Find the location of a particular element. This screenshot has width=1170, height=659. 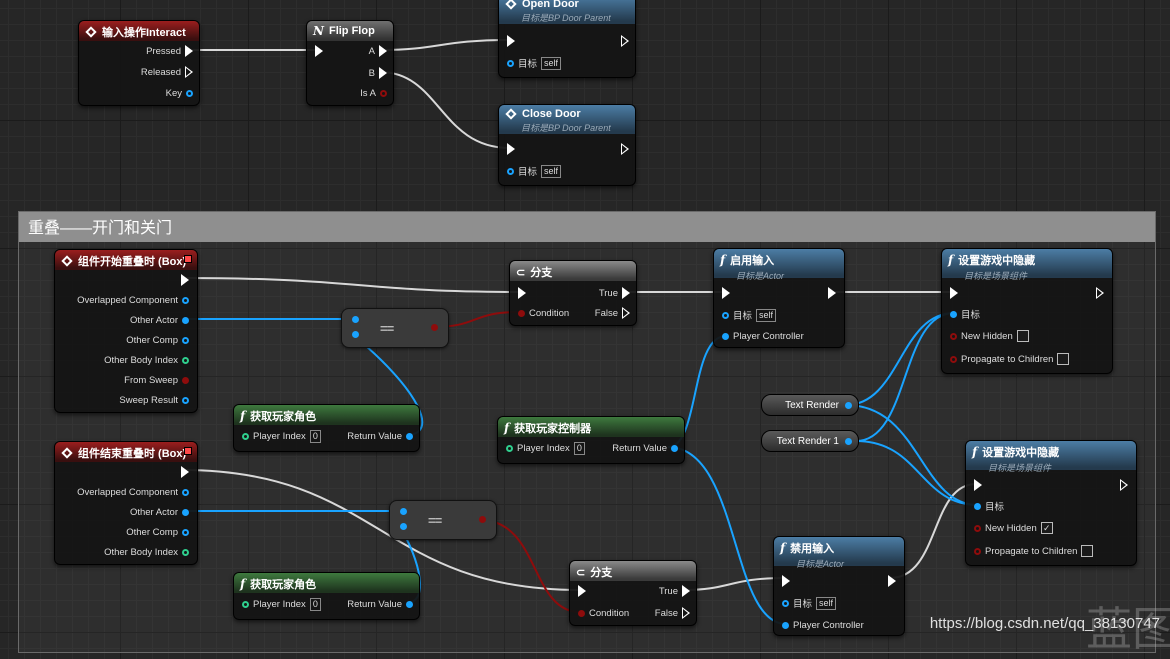

new-hidden-pin: New Hidden is located at coordinates (989, 336).